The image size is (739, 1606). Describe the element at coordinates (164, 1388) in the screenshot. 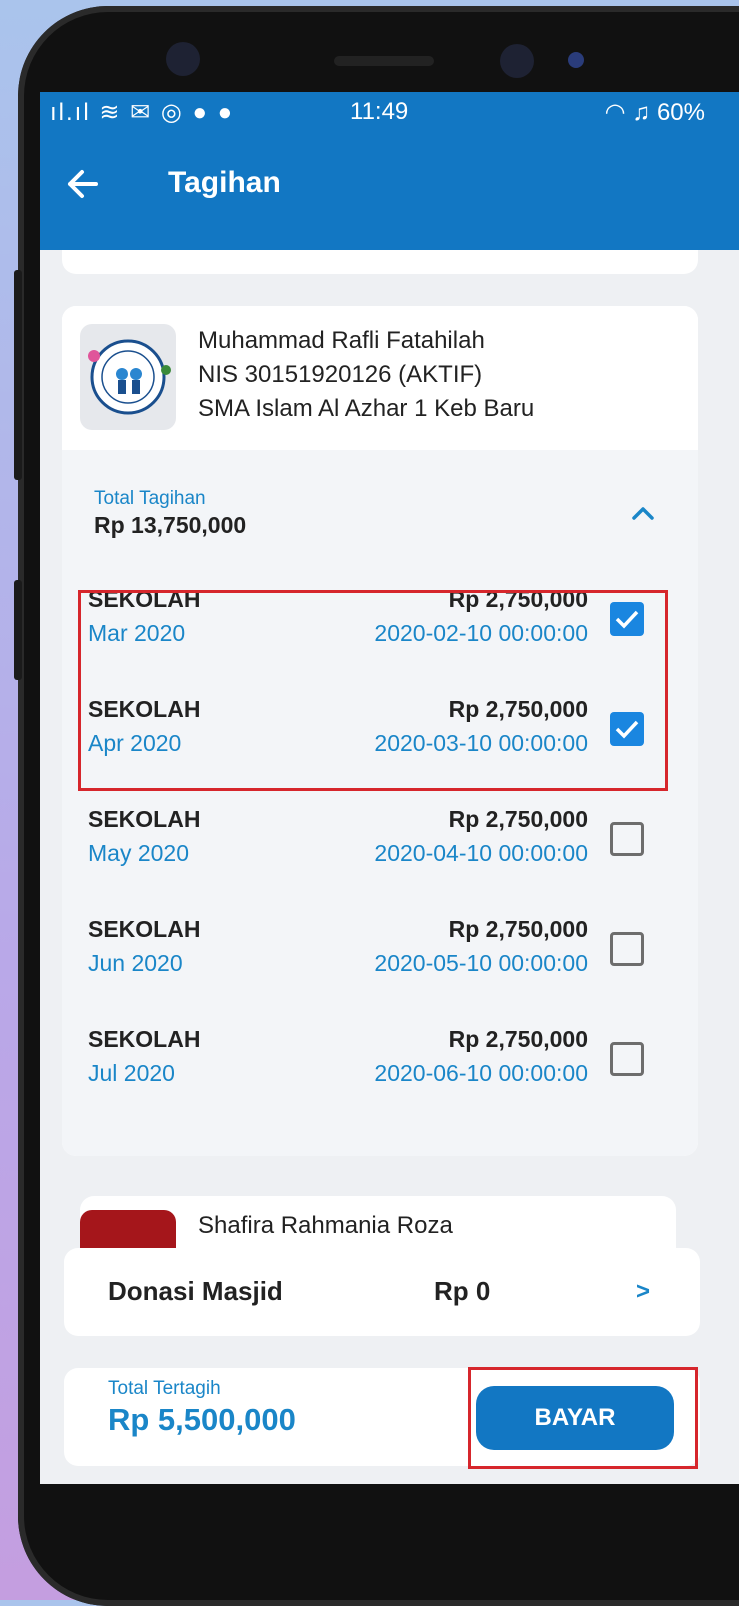

I see `total-tertagih-label: Total Tertagih` at that location.